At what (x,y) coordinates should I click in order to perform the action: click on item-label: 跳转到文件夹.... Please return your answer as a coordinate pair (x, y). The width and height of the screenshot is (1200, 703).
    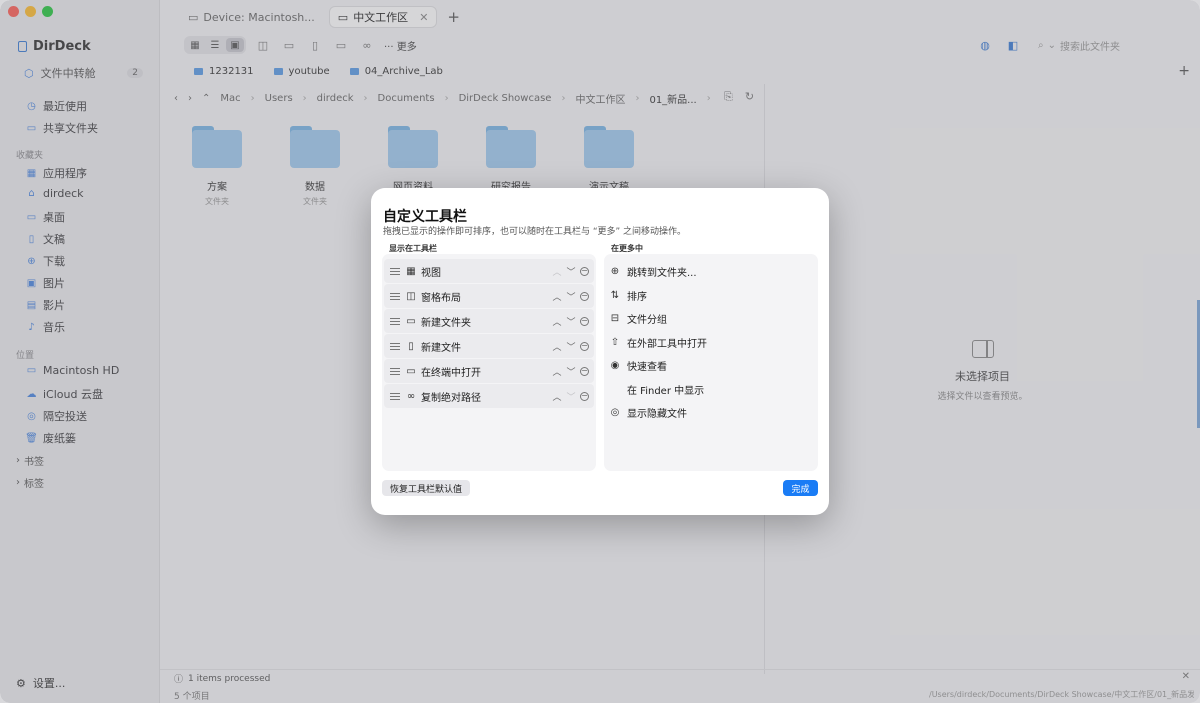
    Looking at the image, I should click on (662, 273).